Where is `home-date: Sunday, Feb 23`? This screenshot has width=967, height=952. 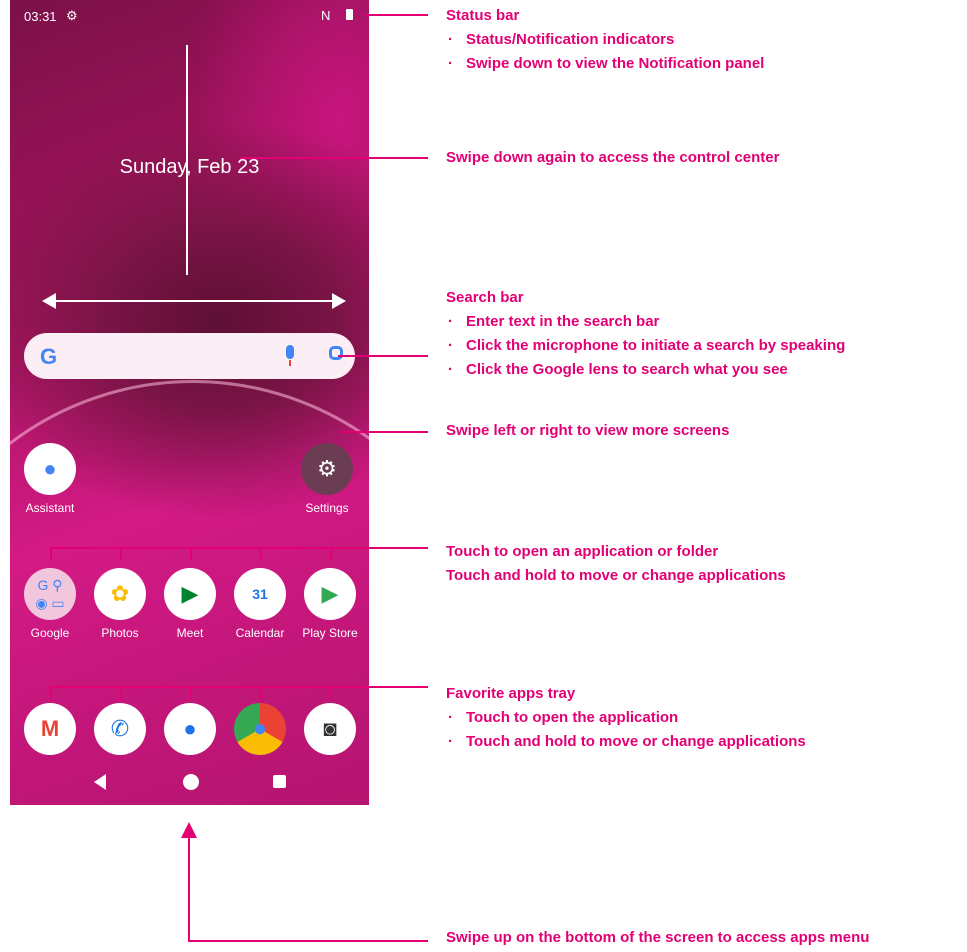 home-date: Sunday, Feb 23 is located at coordinates (189, 167).